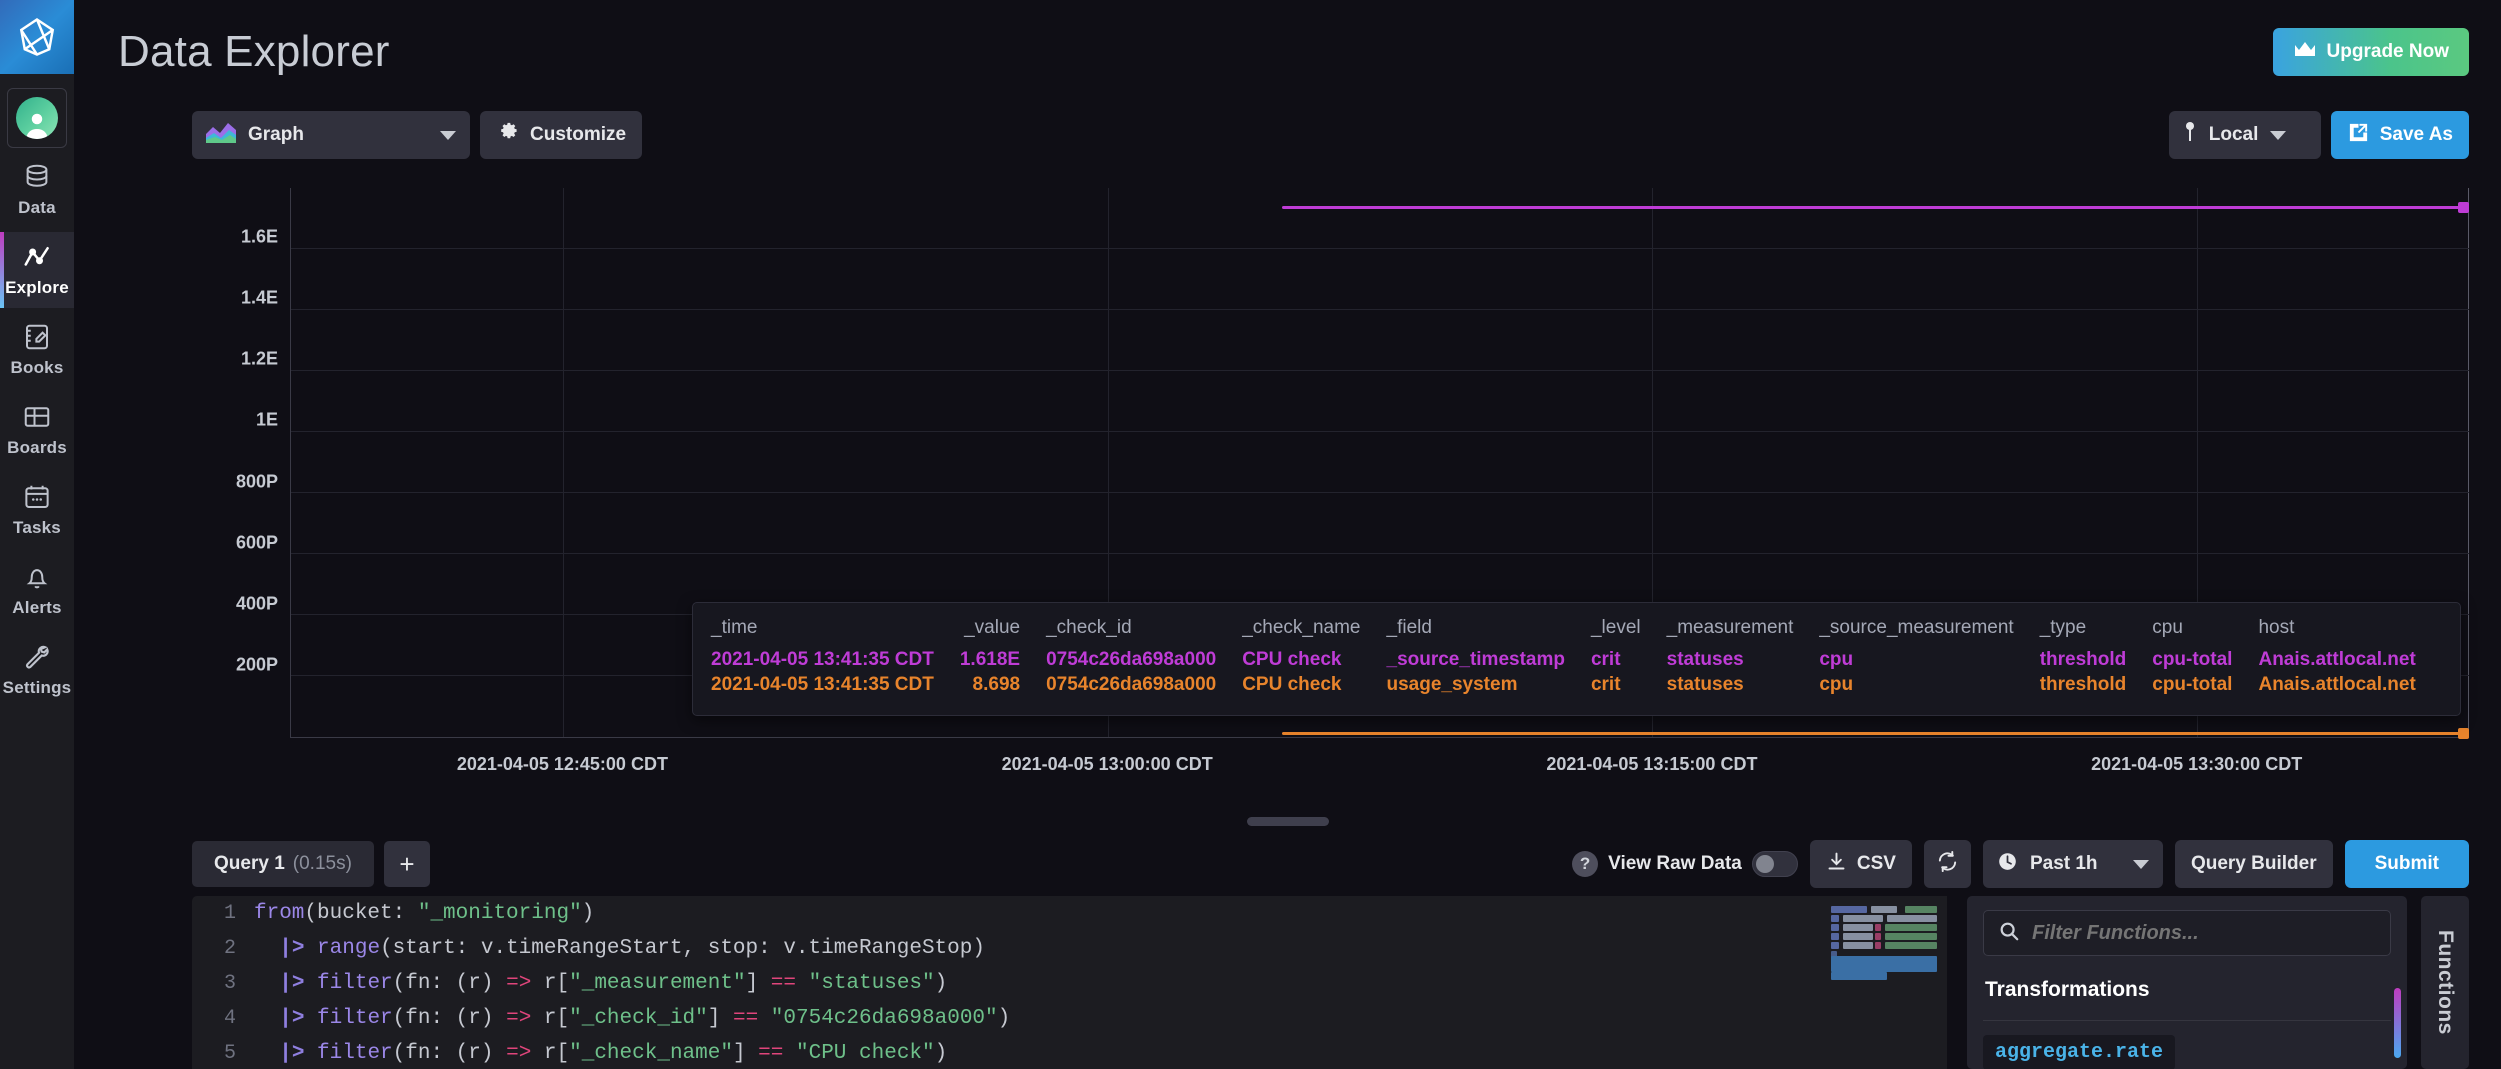 Image resolution: width=2501 pixels, height=1069 pixels. What do you see at coordinates (1107, 764) in the screenshot?
I see `x-axis-tick-label: 2021-04-05 13:00:00 CDT` at bounding box center [1107, 764].